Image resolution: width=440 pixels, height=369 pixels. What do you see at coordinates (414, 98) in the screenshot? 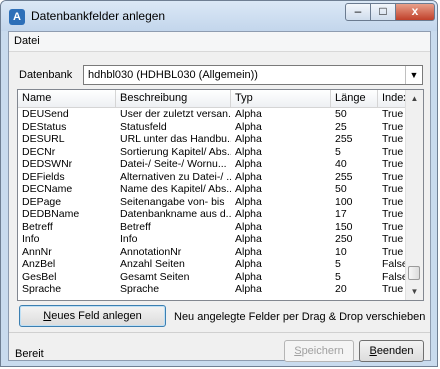
I see `scroll-up-icon: ▲` at bounding box center [414, 98].